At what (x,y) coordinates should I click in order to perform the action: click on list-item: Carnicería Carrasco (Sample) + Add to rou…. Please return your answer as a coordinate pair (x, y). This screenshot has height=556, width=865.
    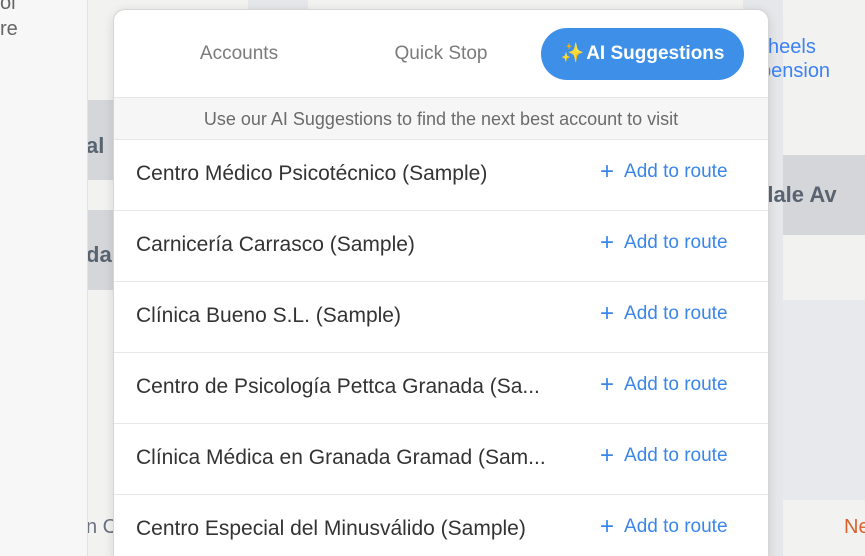
    Looking at the image, I should click on (441, 246).